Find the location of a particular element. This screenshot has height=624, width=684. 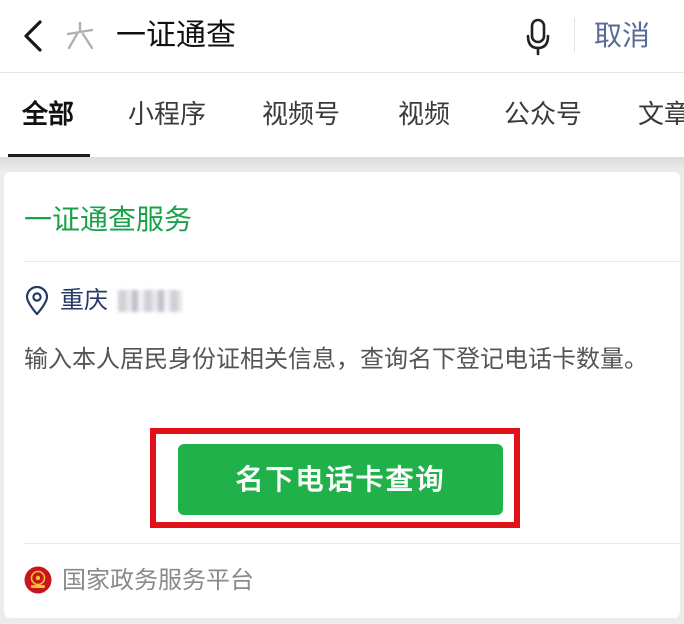

search-header: 一证通查 取消 is located at coordinates (342, 36).